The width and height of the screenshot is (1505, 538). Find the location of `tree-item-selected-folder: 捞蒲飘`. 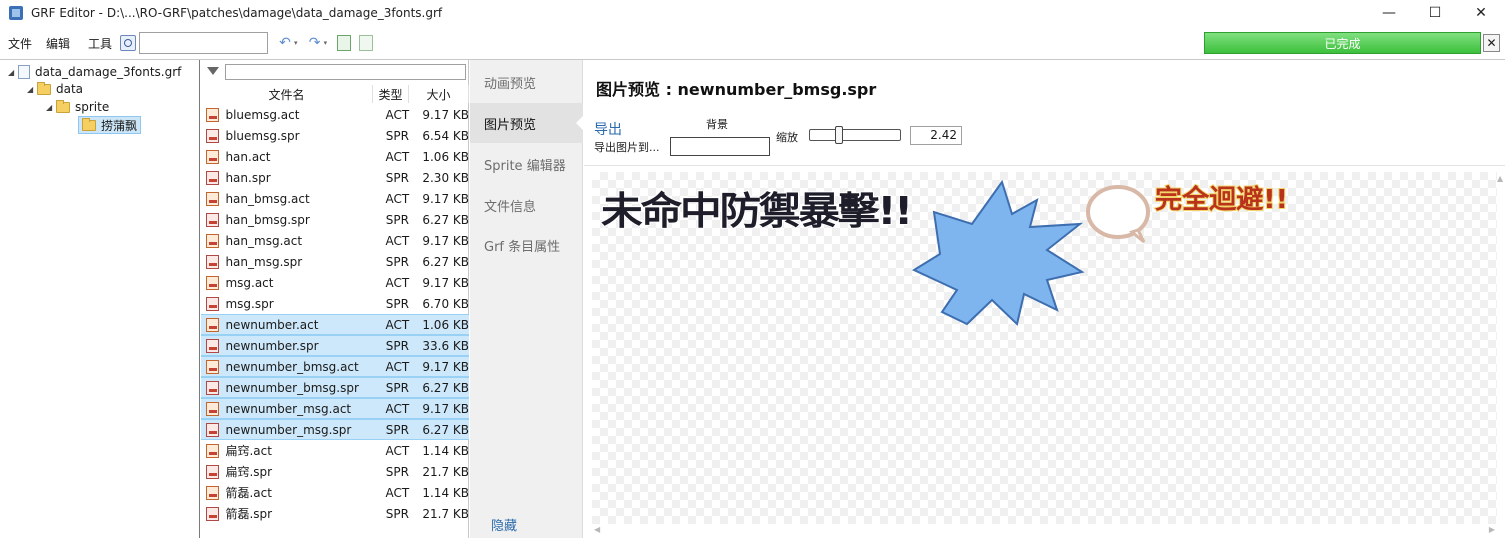

tree-item-selected-folder: 捞蒲飘 is located at coordinates (110, 125).